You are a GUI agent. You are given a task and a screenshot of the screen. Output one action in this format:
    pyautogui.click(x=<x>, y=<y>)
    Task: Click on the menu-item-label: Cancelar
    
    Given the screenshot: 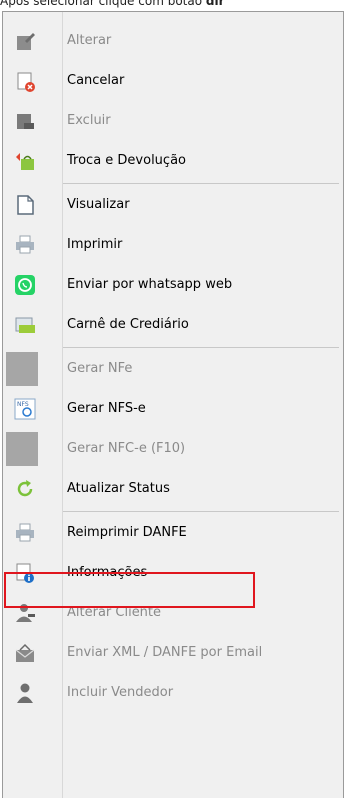 What is the action you would take?
    pyautogui.click(x=96, y=80)
    